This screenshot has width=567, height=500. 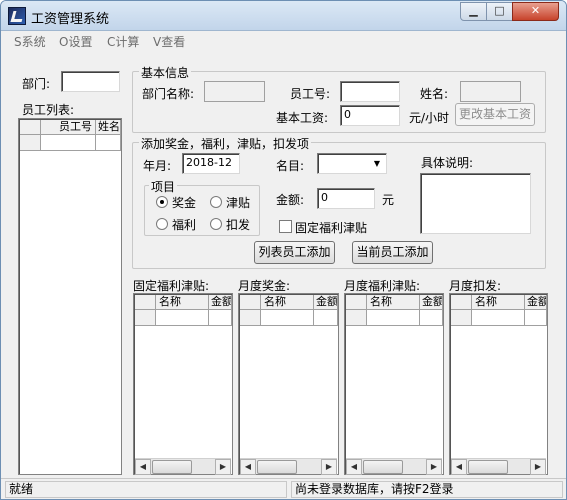 What do you see at coordinates (294, 252) in the screenshot?
I see `add-listed-employees-button: 列表员工添加` at bounding box center [294, 252].